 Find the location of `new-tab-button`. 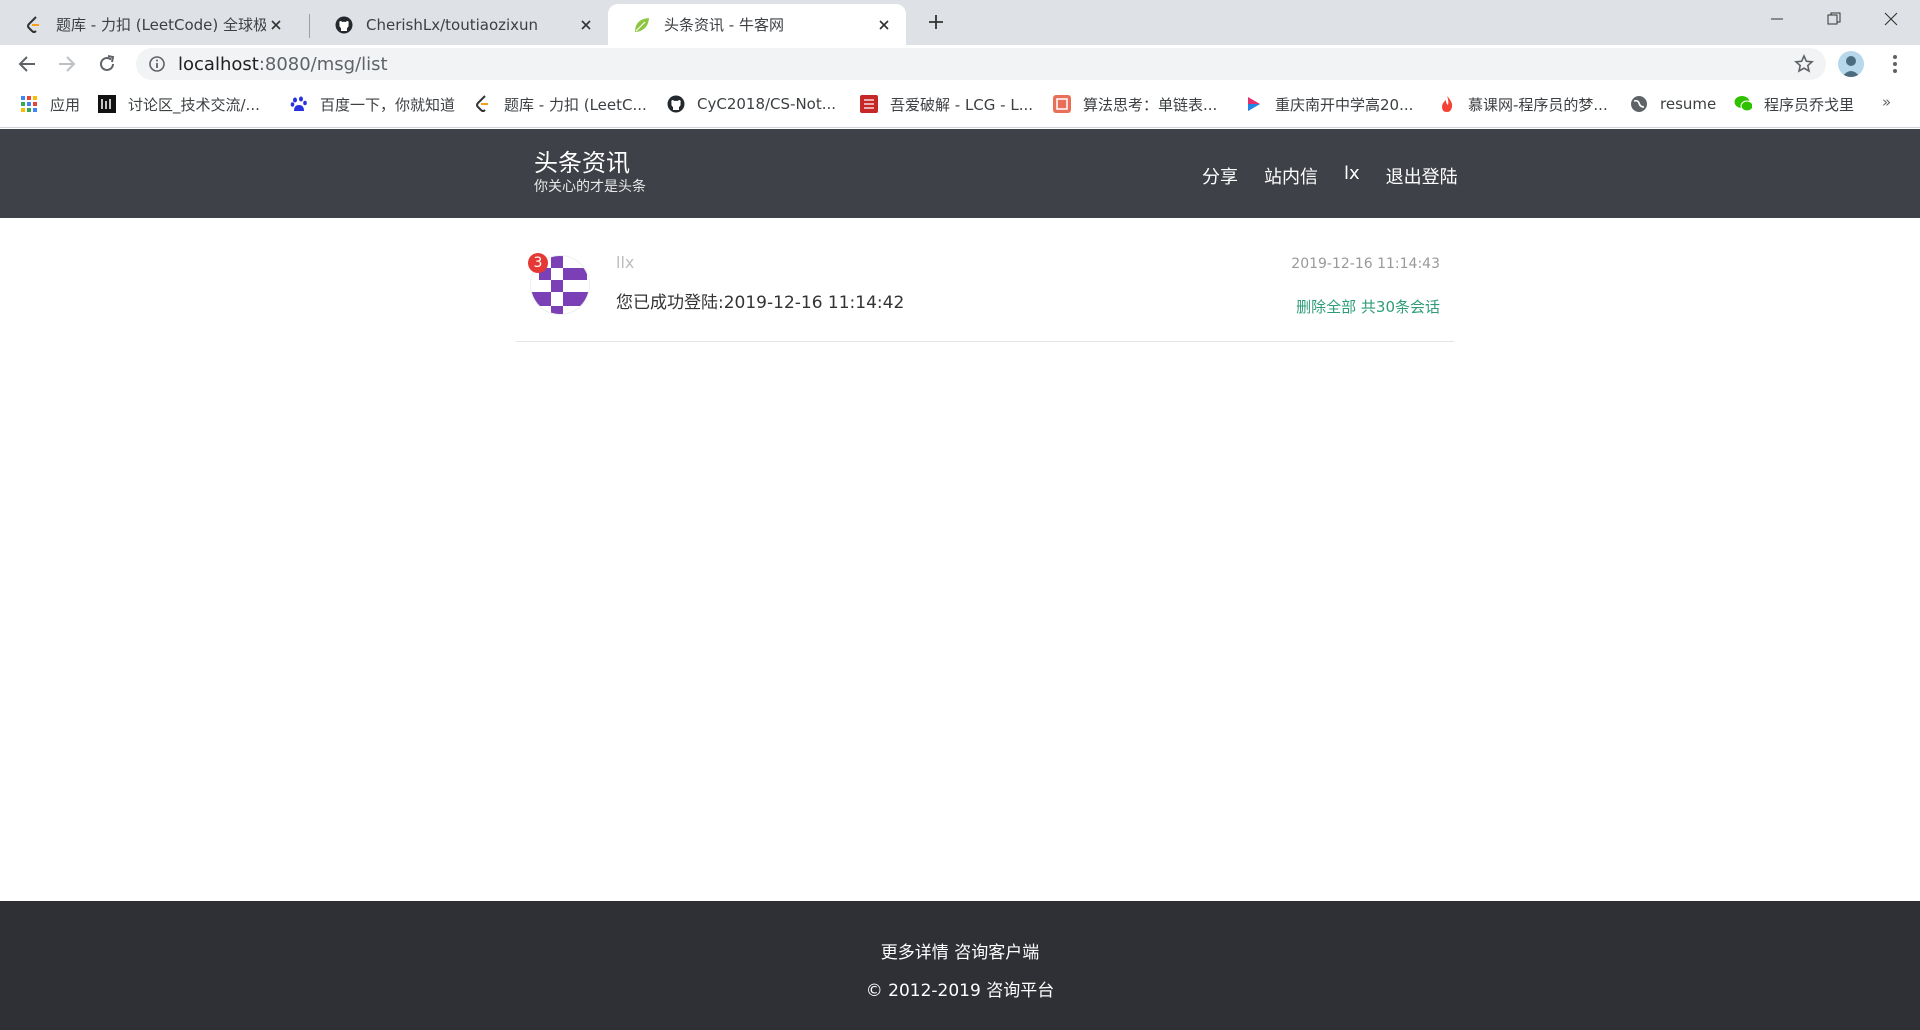

new-tab-button is located at coordinates (936, 22).